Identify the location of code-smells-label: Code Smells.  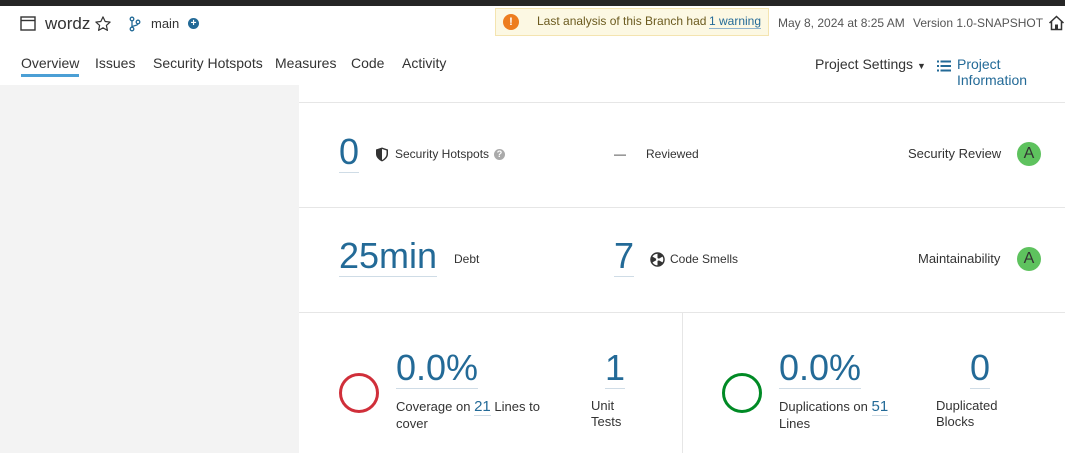
(704, 259).